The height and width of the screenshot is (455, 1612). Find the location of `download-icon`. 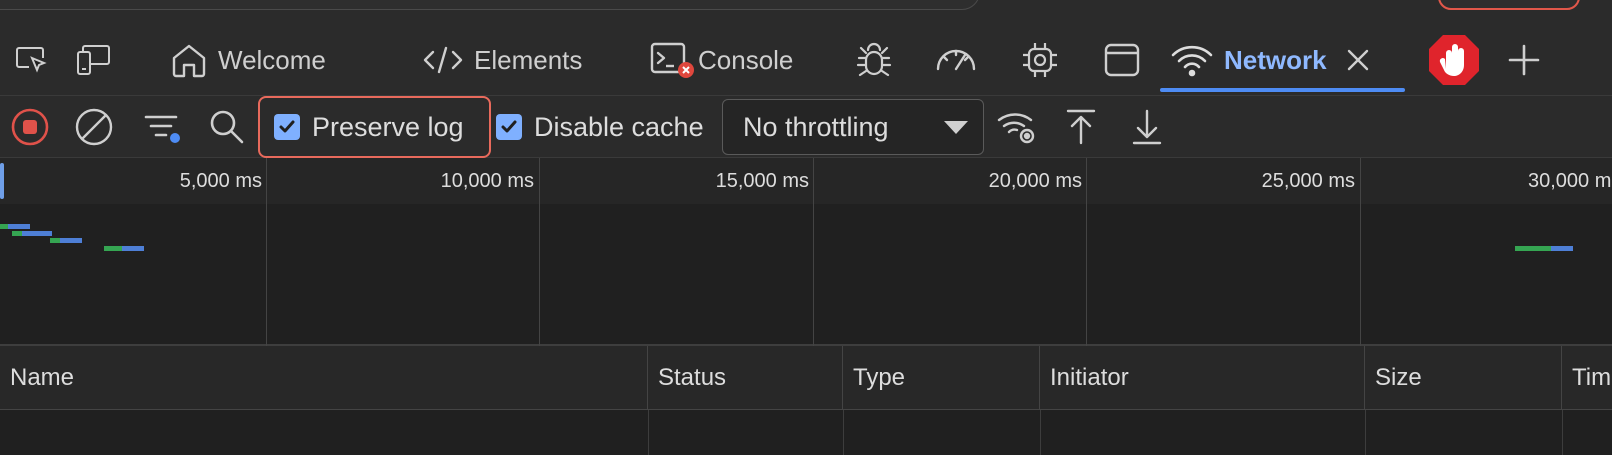

download-icon is located at coordinates (1147, 127).